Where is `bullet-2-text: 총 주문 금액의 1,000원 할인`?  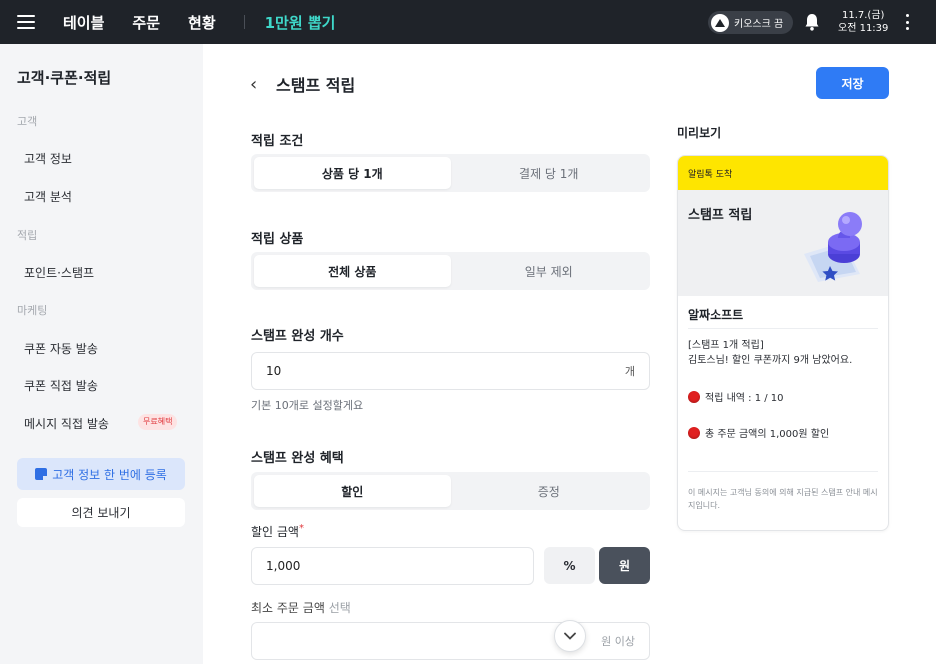 bullet-2-text: 총 주문 금액의 1,000원 할인 is located at coordinates (767, 434).